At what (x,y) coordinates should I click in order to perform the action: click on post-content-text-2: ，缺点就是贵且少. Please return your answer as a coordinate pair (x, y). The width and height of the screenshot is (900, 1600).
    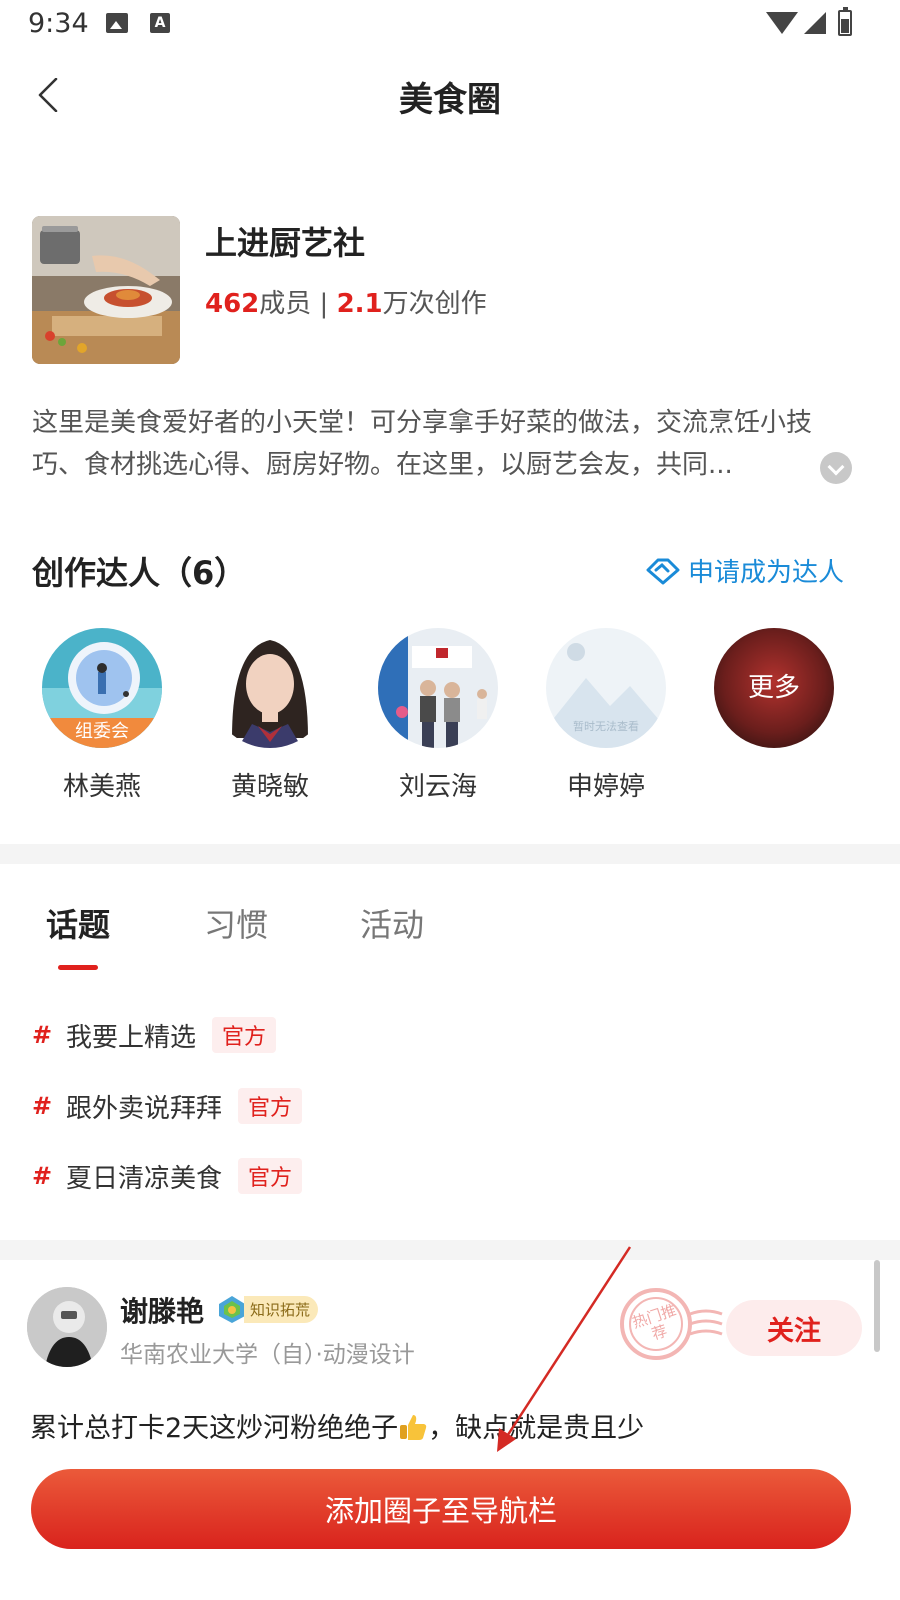
    Looking at the image, I should click on (536, 1428).